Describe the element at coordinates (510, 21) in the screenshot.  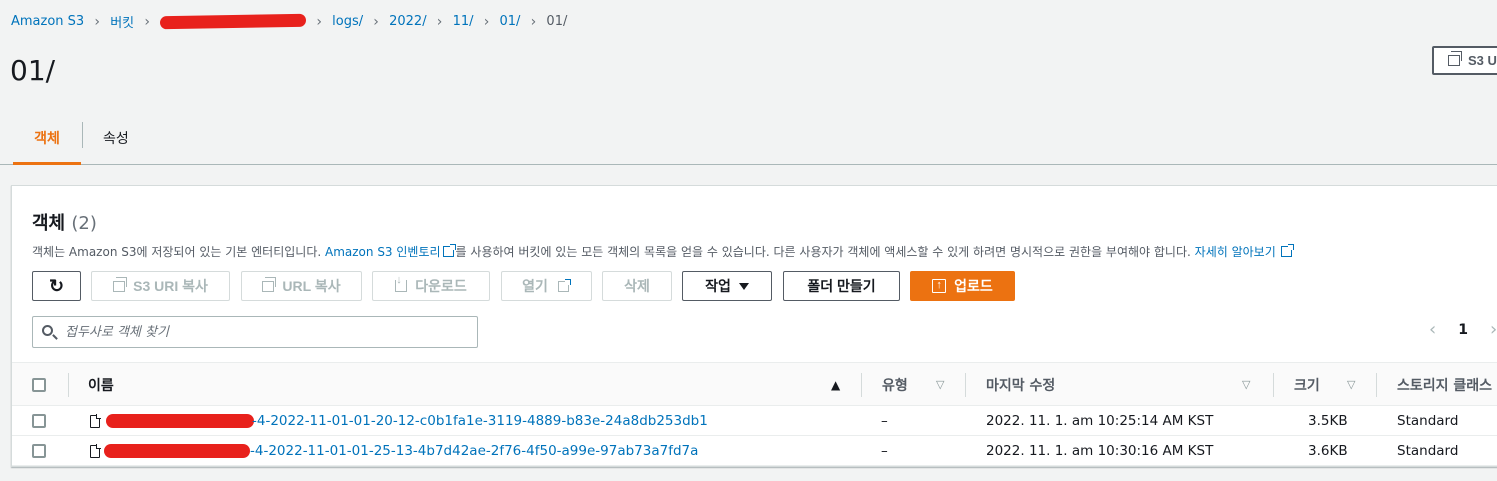
I see `breadcrumb-01: 01/` at that location.